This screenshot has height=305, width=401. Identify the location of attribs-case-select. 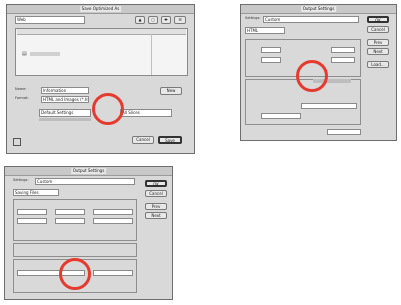
(343, 50).